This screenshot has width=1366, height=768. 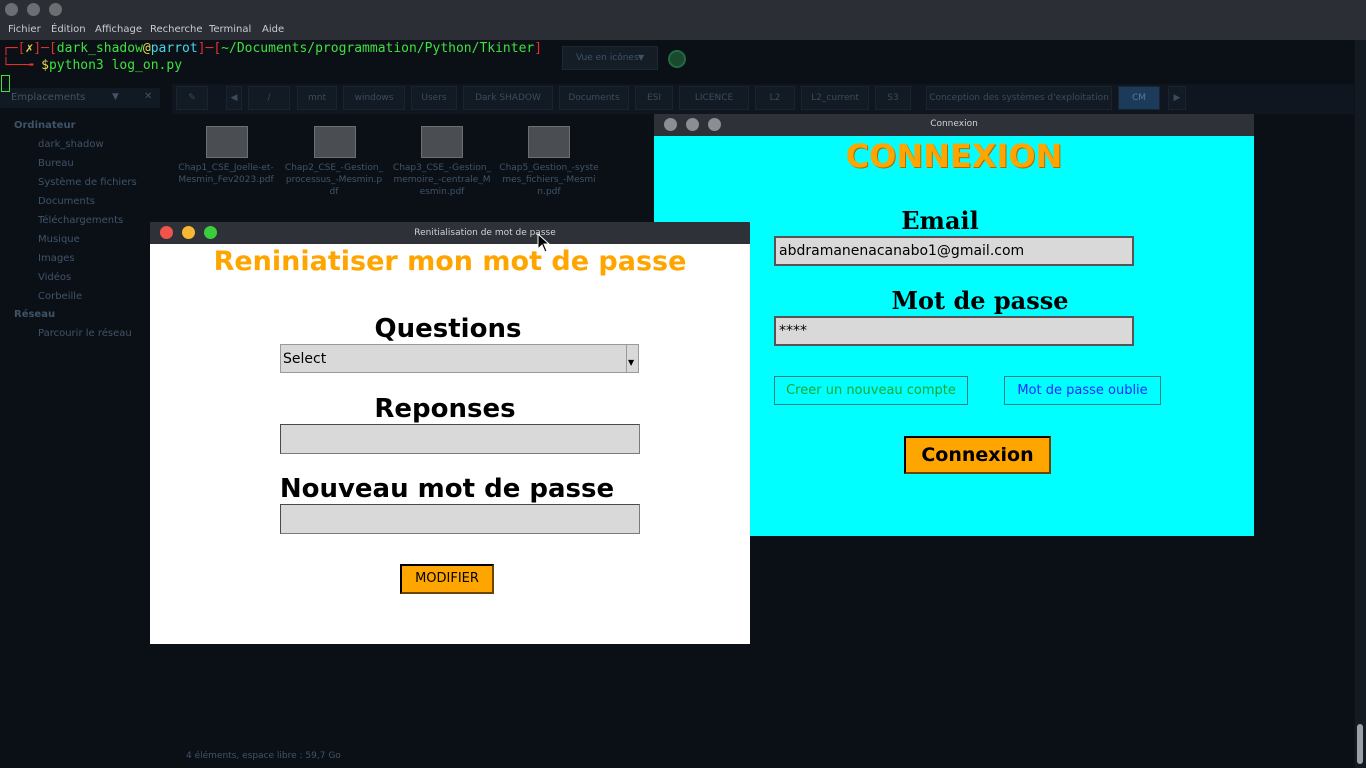 I want to click on email-field: abdramanenacanabo1@gmail.com, so click(x=954, y=251).